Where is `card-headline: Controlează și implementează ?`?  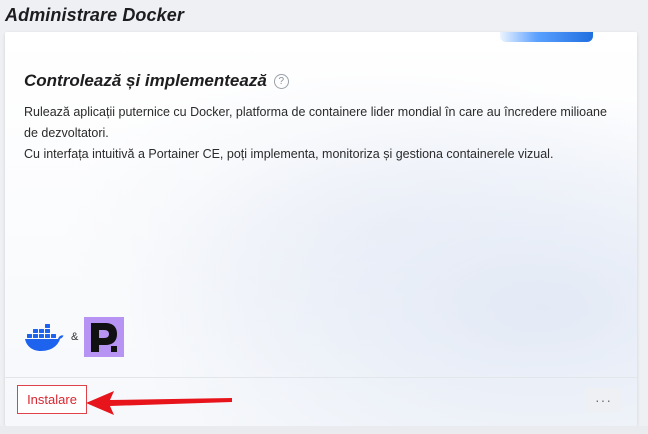 card-headline: Controlează și implementează ? is located at coordinates (156, 81).